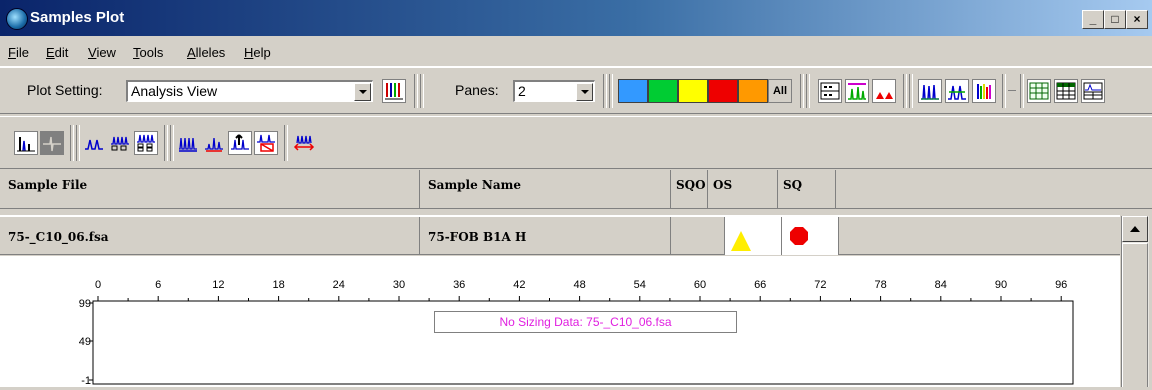  I want to click on window-title: Samples Plot, so click(77, 17).